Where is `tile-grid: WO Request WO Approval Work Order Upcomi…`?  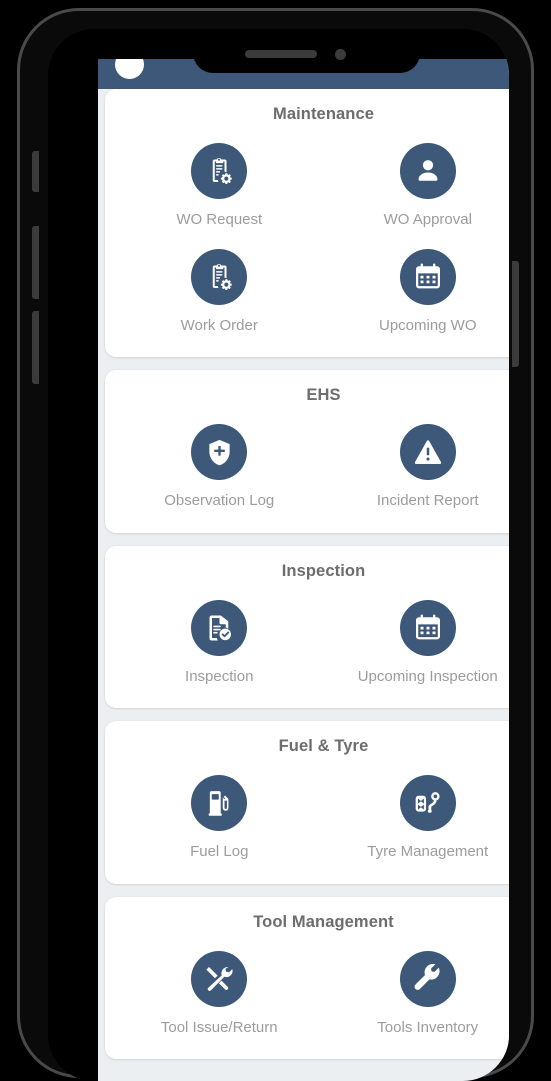
tile-grid: WO Request WO Approval Work Order Upcomi… is located at coordinates (312, 239).